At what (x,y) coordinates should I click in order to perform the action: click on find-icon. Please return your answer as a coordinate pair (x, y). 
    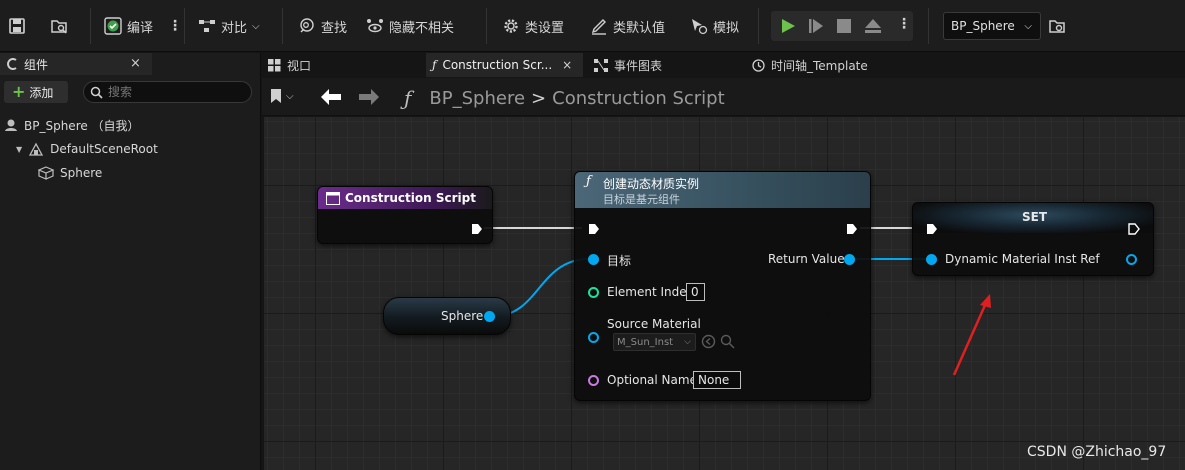
    Looking at the image, I should click on (307, 25).